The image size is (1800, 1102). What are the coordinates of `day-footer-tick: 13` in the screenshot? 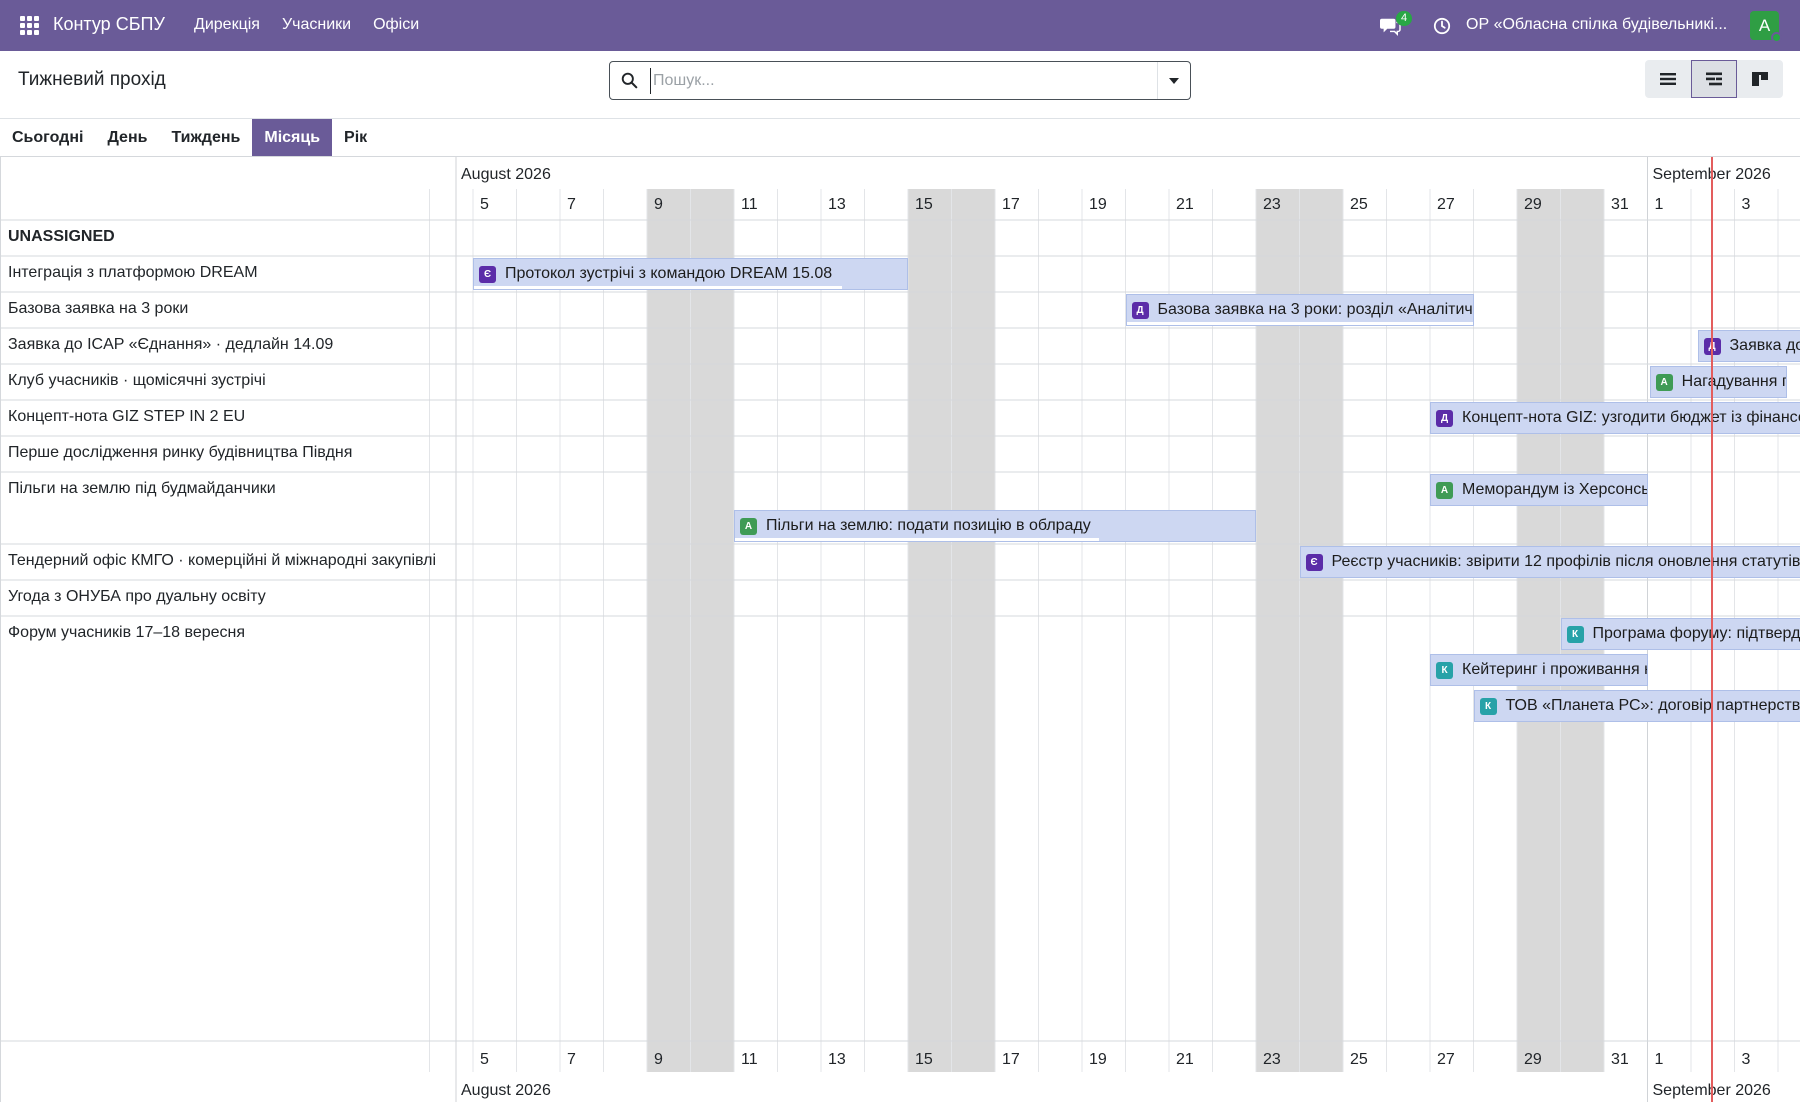 It's located at (837, 1059).